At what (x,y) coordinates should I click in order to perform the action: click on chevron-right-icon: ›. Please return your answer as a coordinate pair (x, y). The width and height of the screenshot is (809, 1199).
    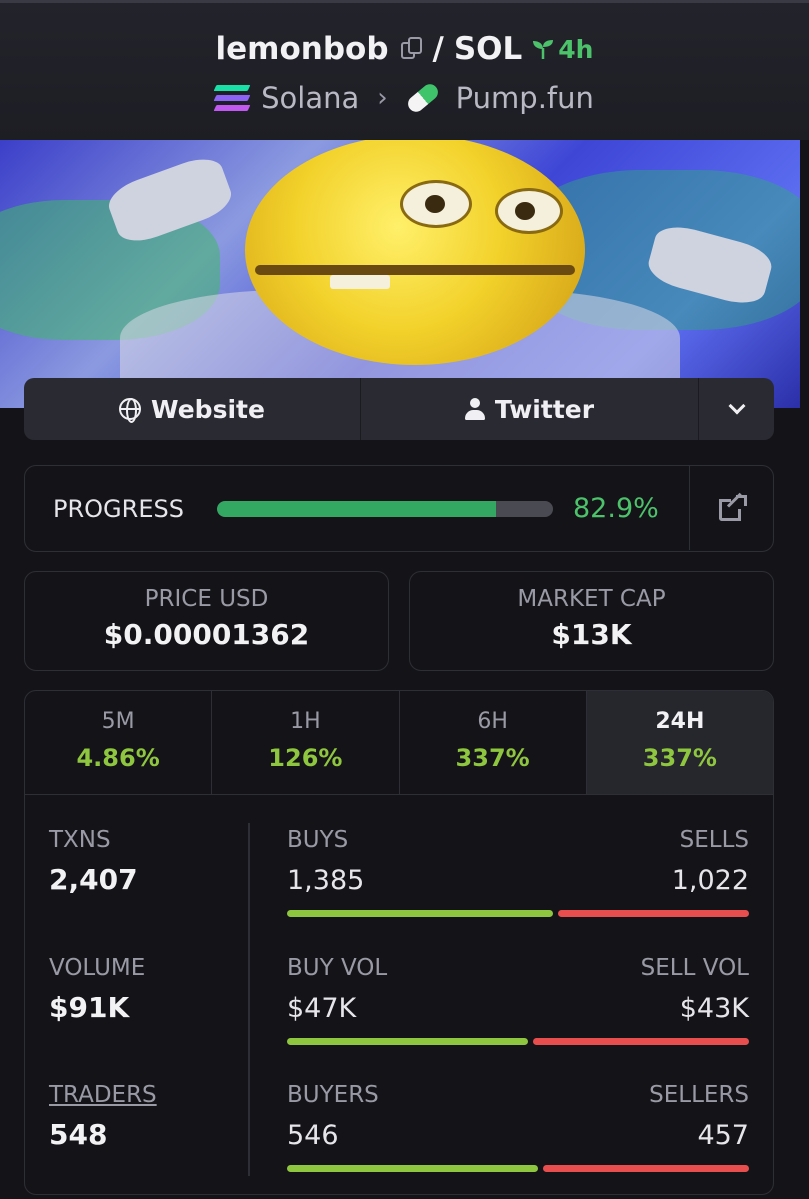
    Looking at the image, I should click on (382, 98).